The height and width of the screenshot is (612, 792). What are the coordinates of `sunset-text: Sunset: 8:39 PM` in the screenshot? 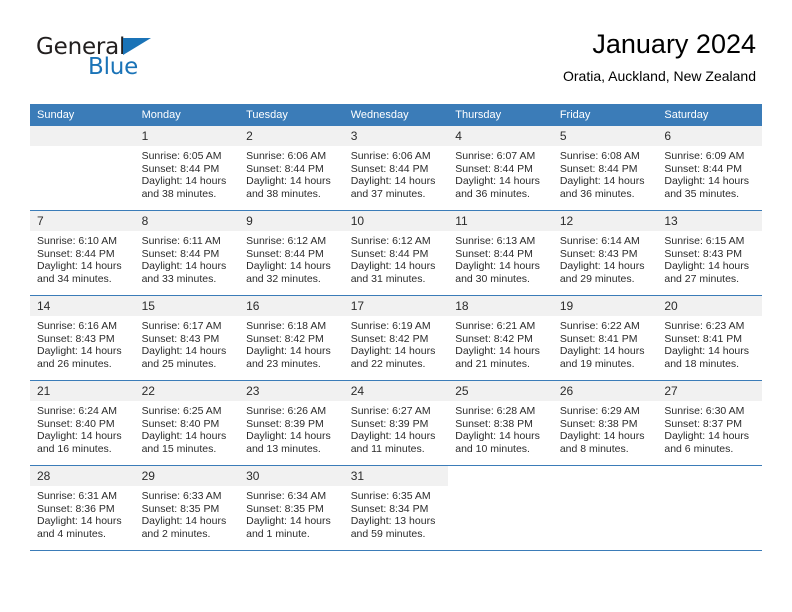 It's located at (389, 423).